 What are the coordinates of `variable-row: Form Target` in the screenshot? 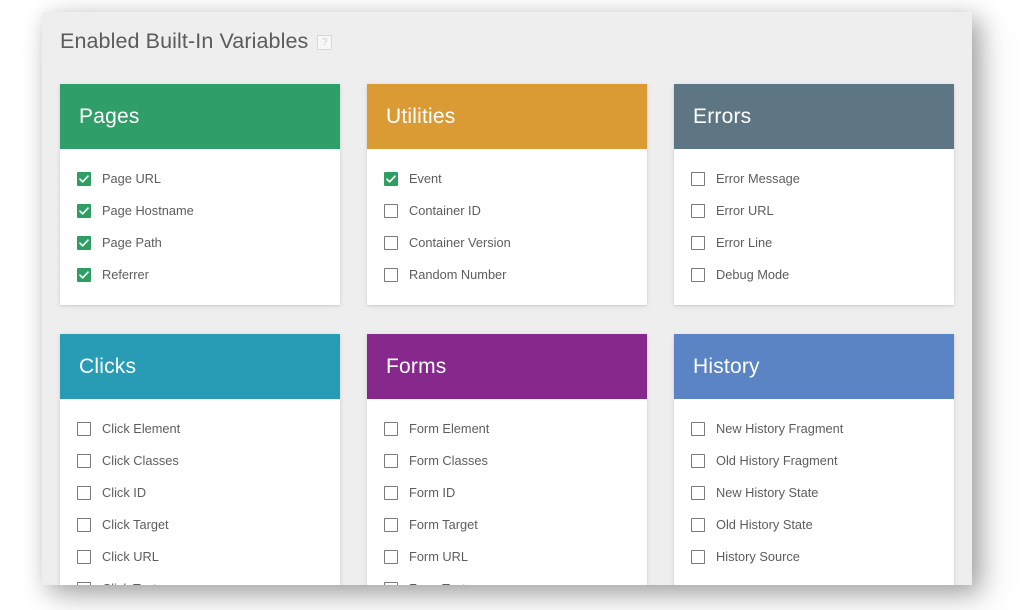 It's located at (515, 525).